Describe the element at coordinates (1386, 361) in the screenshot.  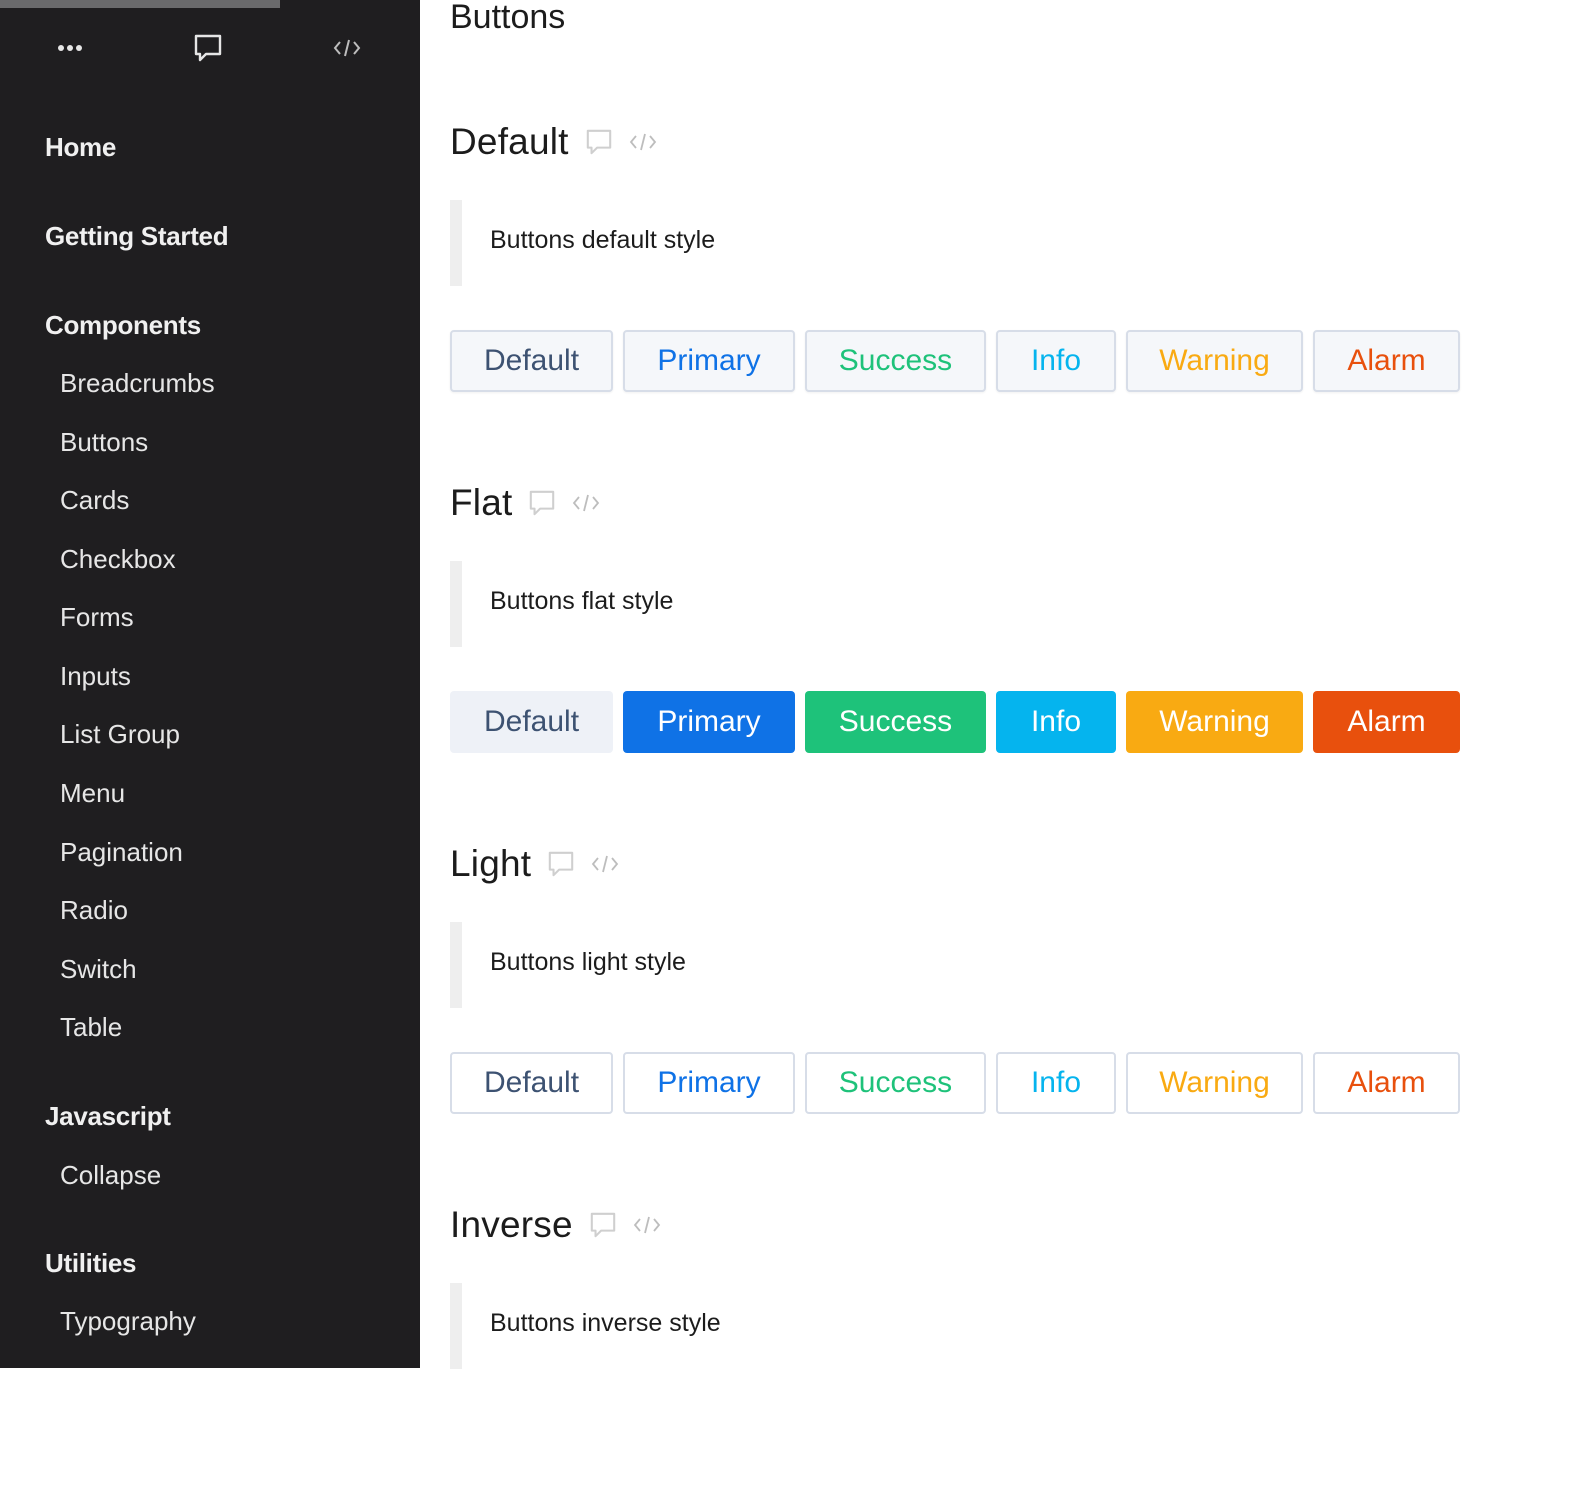
I see `alarm-default-button: Alarm` at that location.